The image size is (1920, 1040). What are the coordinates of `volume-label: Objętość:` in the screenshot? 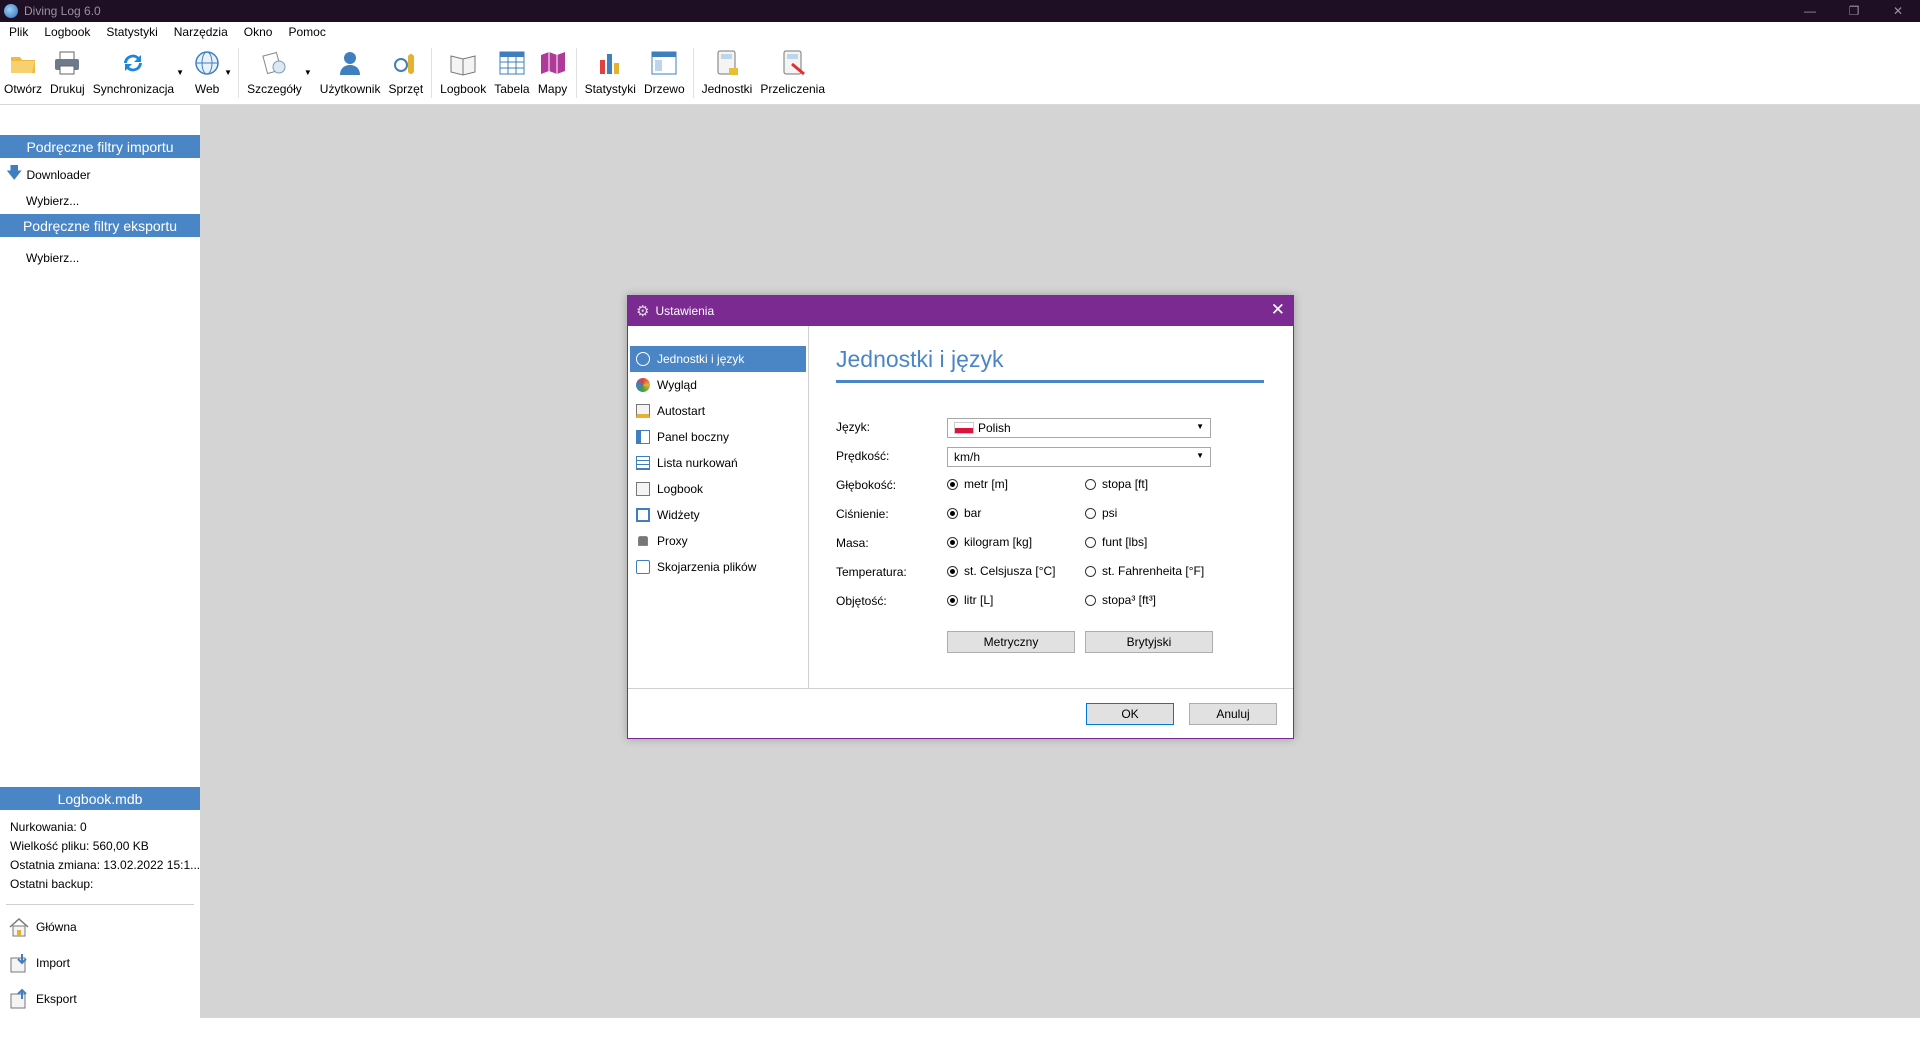 It's located at (861, 601).